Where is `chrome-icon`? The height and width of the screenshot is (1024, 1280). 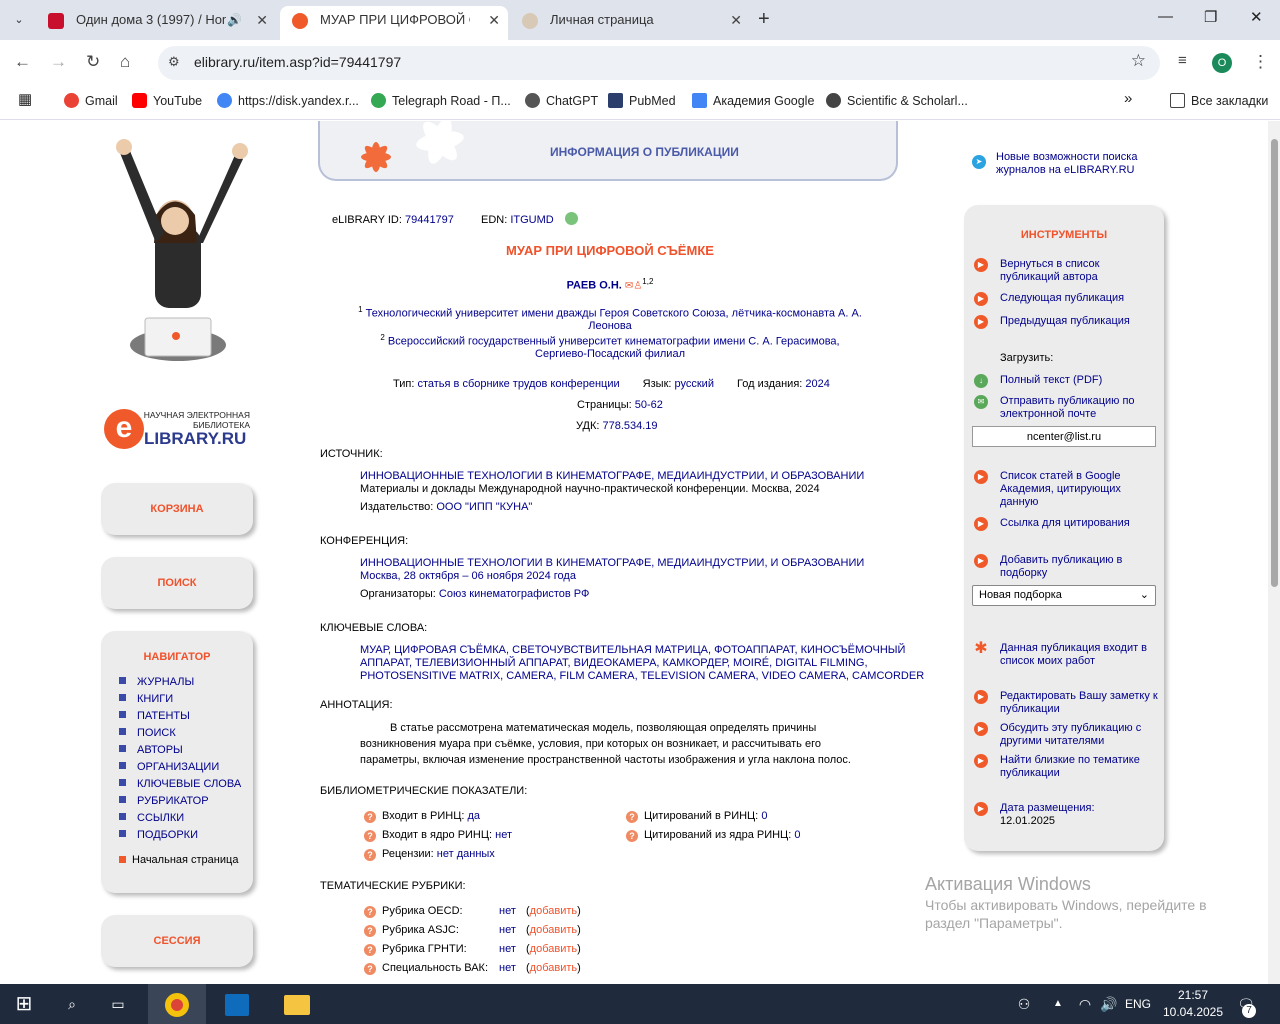
chrome-icon is located at coordinates (177, 1004).